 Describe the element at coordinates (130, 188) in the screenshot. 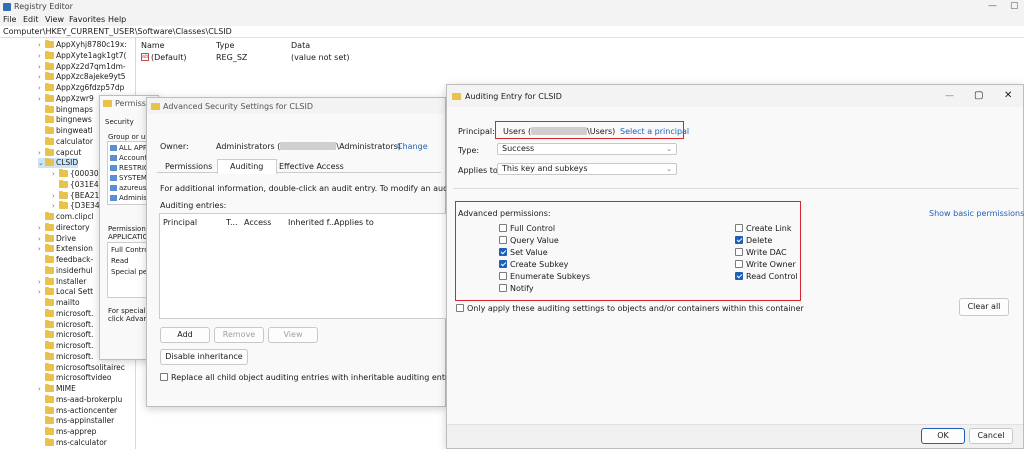

I see `principal-item: azureuse` at that location.